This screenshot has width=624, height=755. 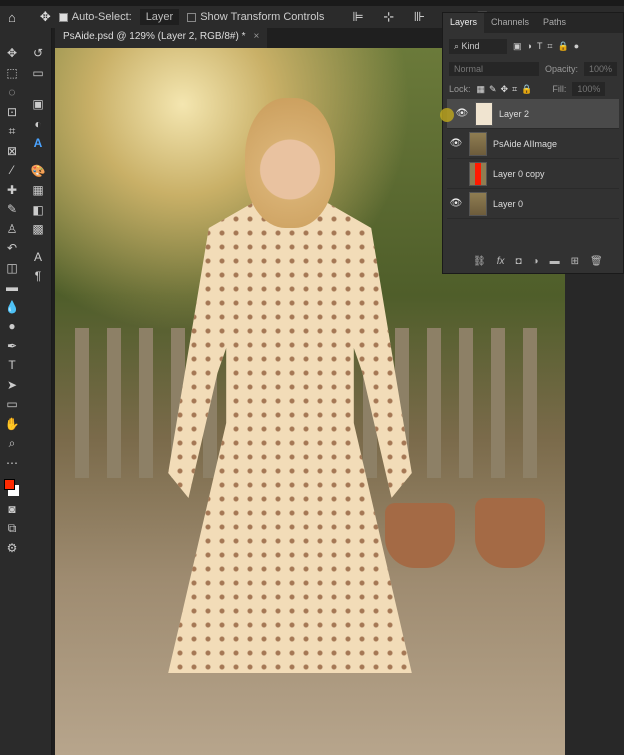 What do you see at coordinates (256, 36) in the screenshot?
I see `close-icon: ×` at bounding box center [256, 36].